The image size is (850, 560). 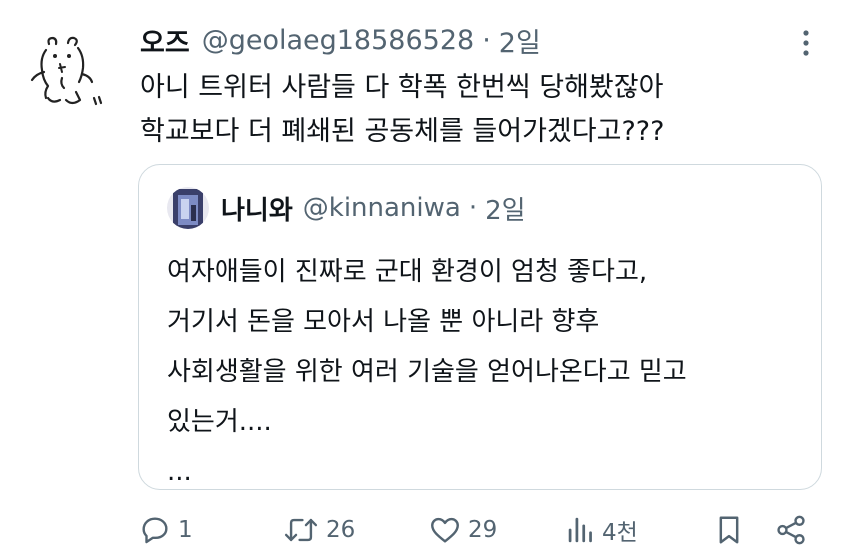 What do you see at coordinates (425, 530) in the screenshot?
I see `tweet-action-bar: 1 26 29 4천` at bounding box center [425, 530].